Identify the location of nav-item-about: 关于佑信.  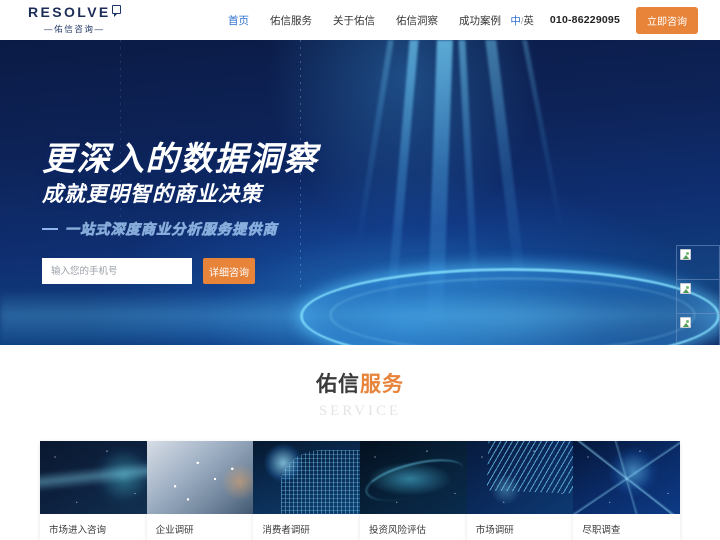
(354, 20).